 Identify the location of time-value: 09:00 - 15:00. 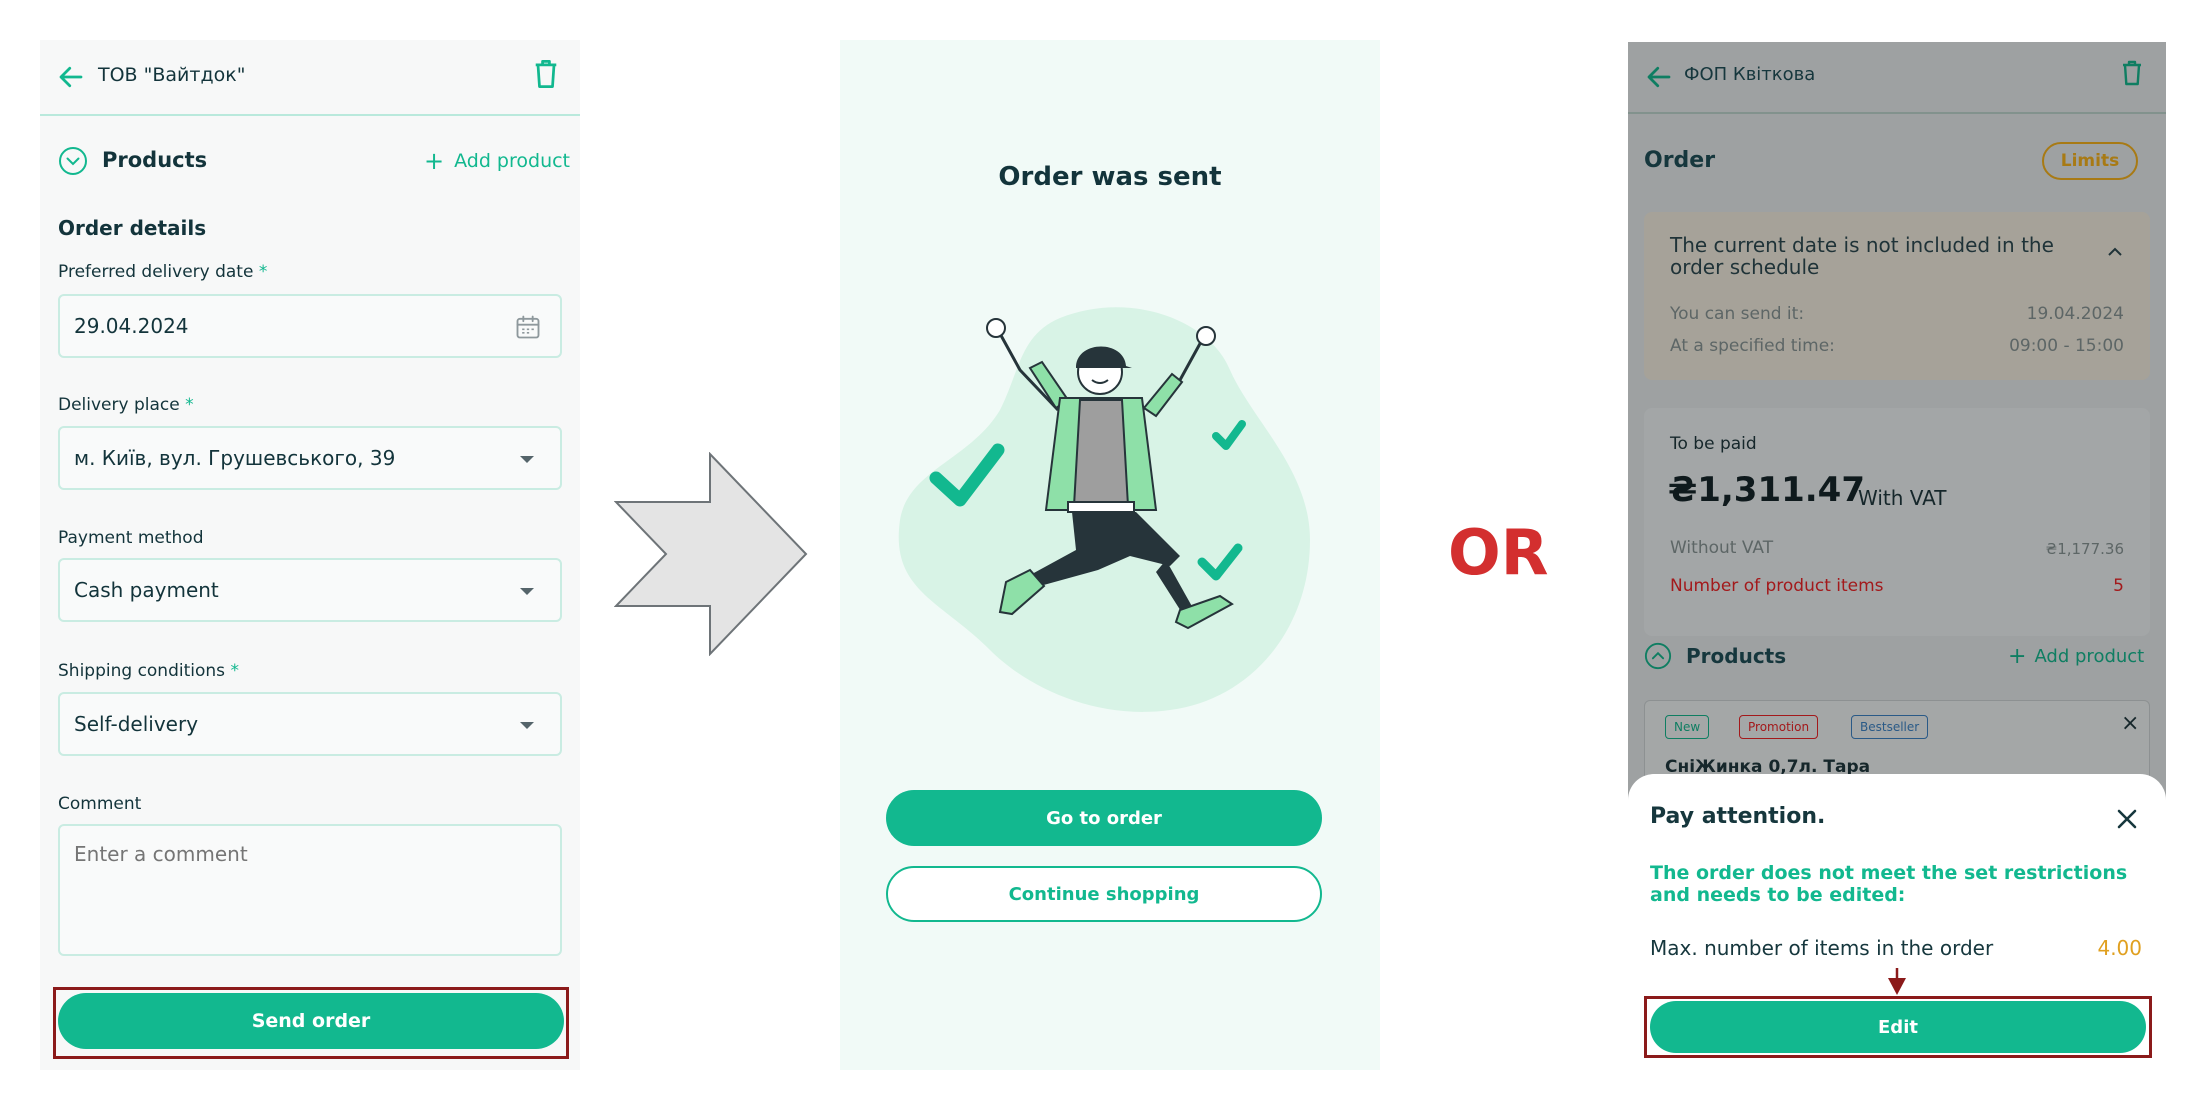
(2066, 346).